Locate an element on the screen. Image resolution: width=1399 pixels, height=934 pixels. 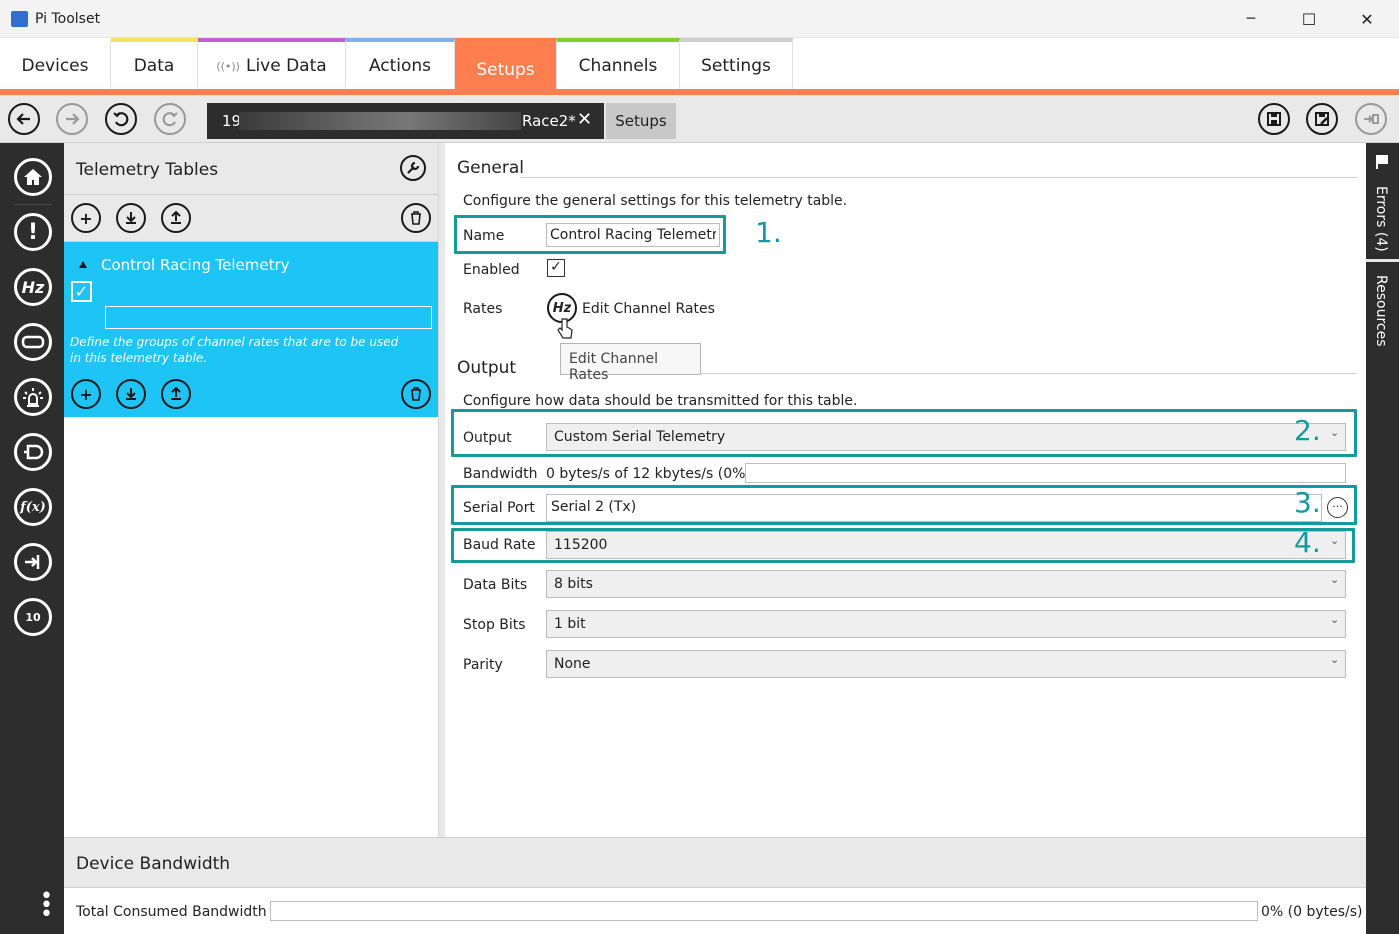
tab-channels: Channels is located at coordinates (618, 64).